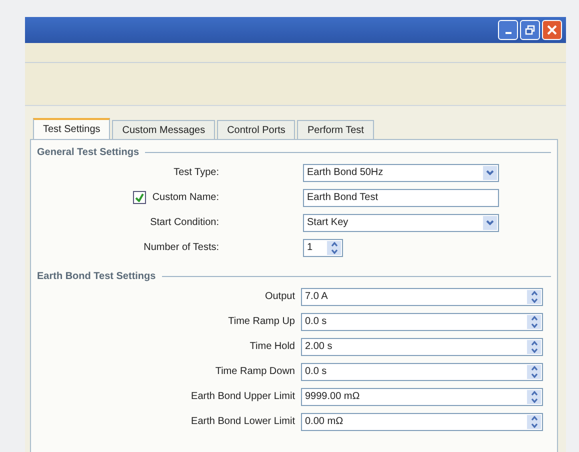 Image resolution: width=579 pixels, height=452 pixels. What do you see at coordinates (401, 197) in the screenshot?
I see `input-field: Earth Bond Test` at bounding box center [401, 197].